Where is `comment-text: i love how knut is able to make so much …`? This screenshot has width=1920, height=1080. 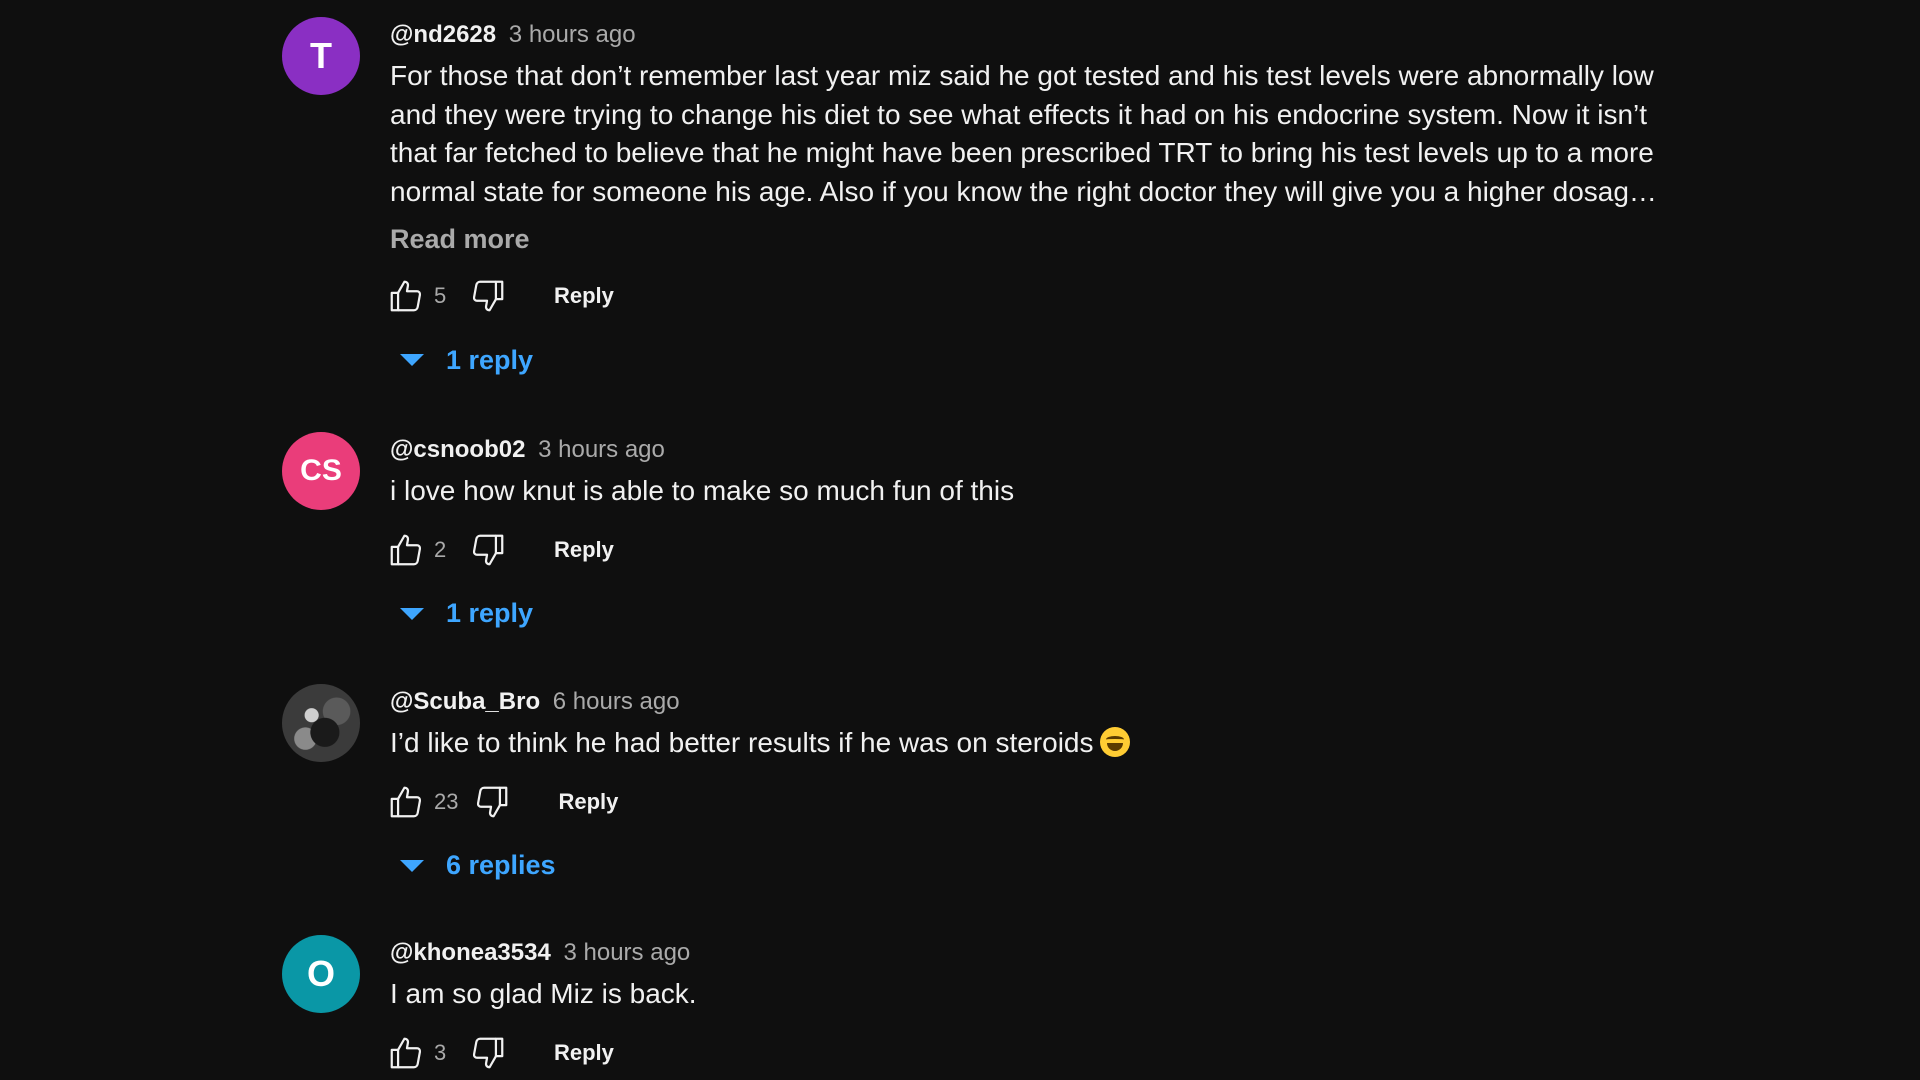
comment-text: i love how knut is able to make so much … is located at coordinates (702, 490).